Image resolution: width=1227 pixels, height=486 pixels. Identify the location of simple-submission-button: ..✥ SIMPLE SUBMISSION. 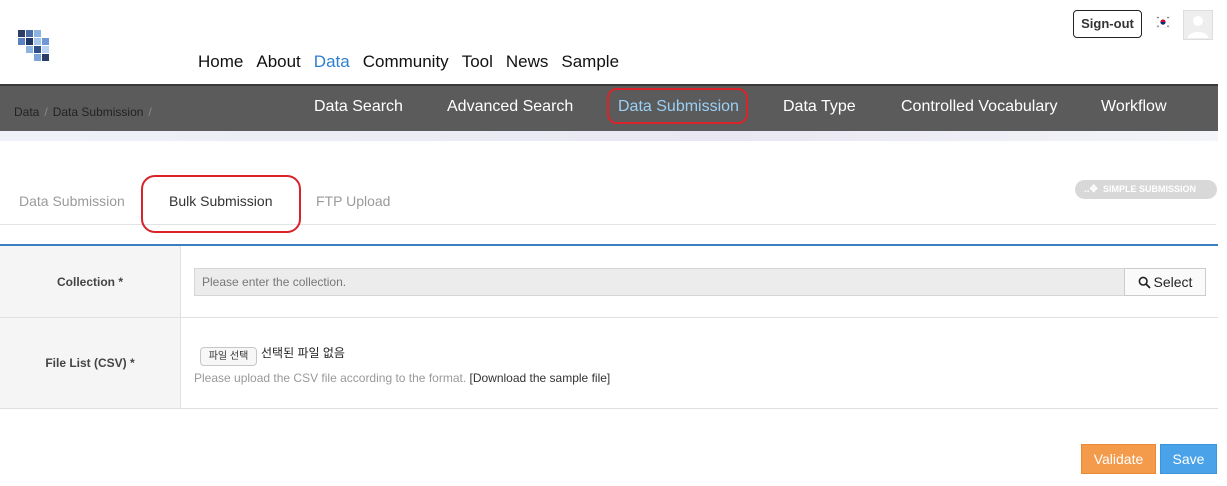
(1146, 189).